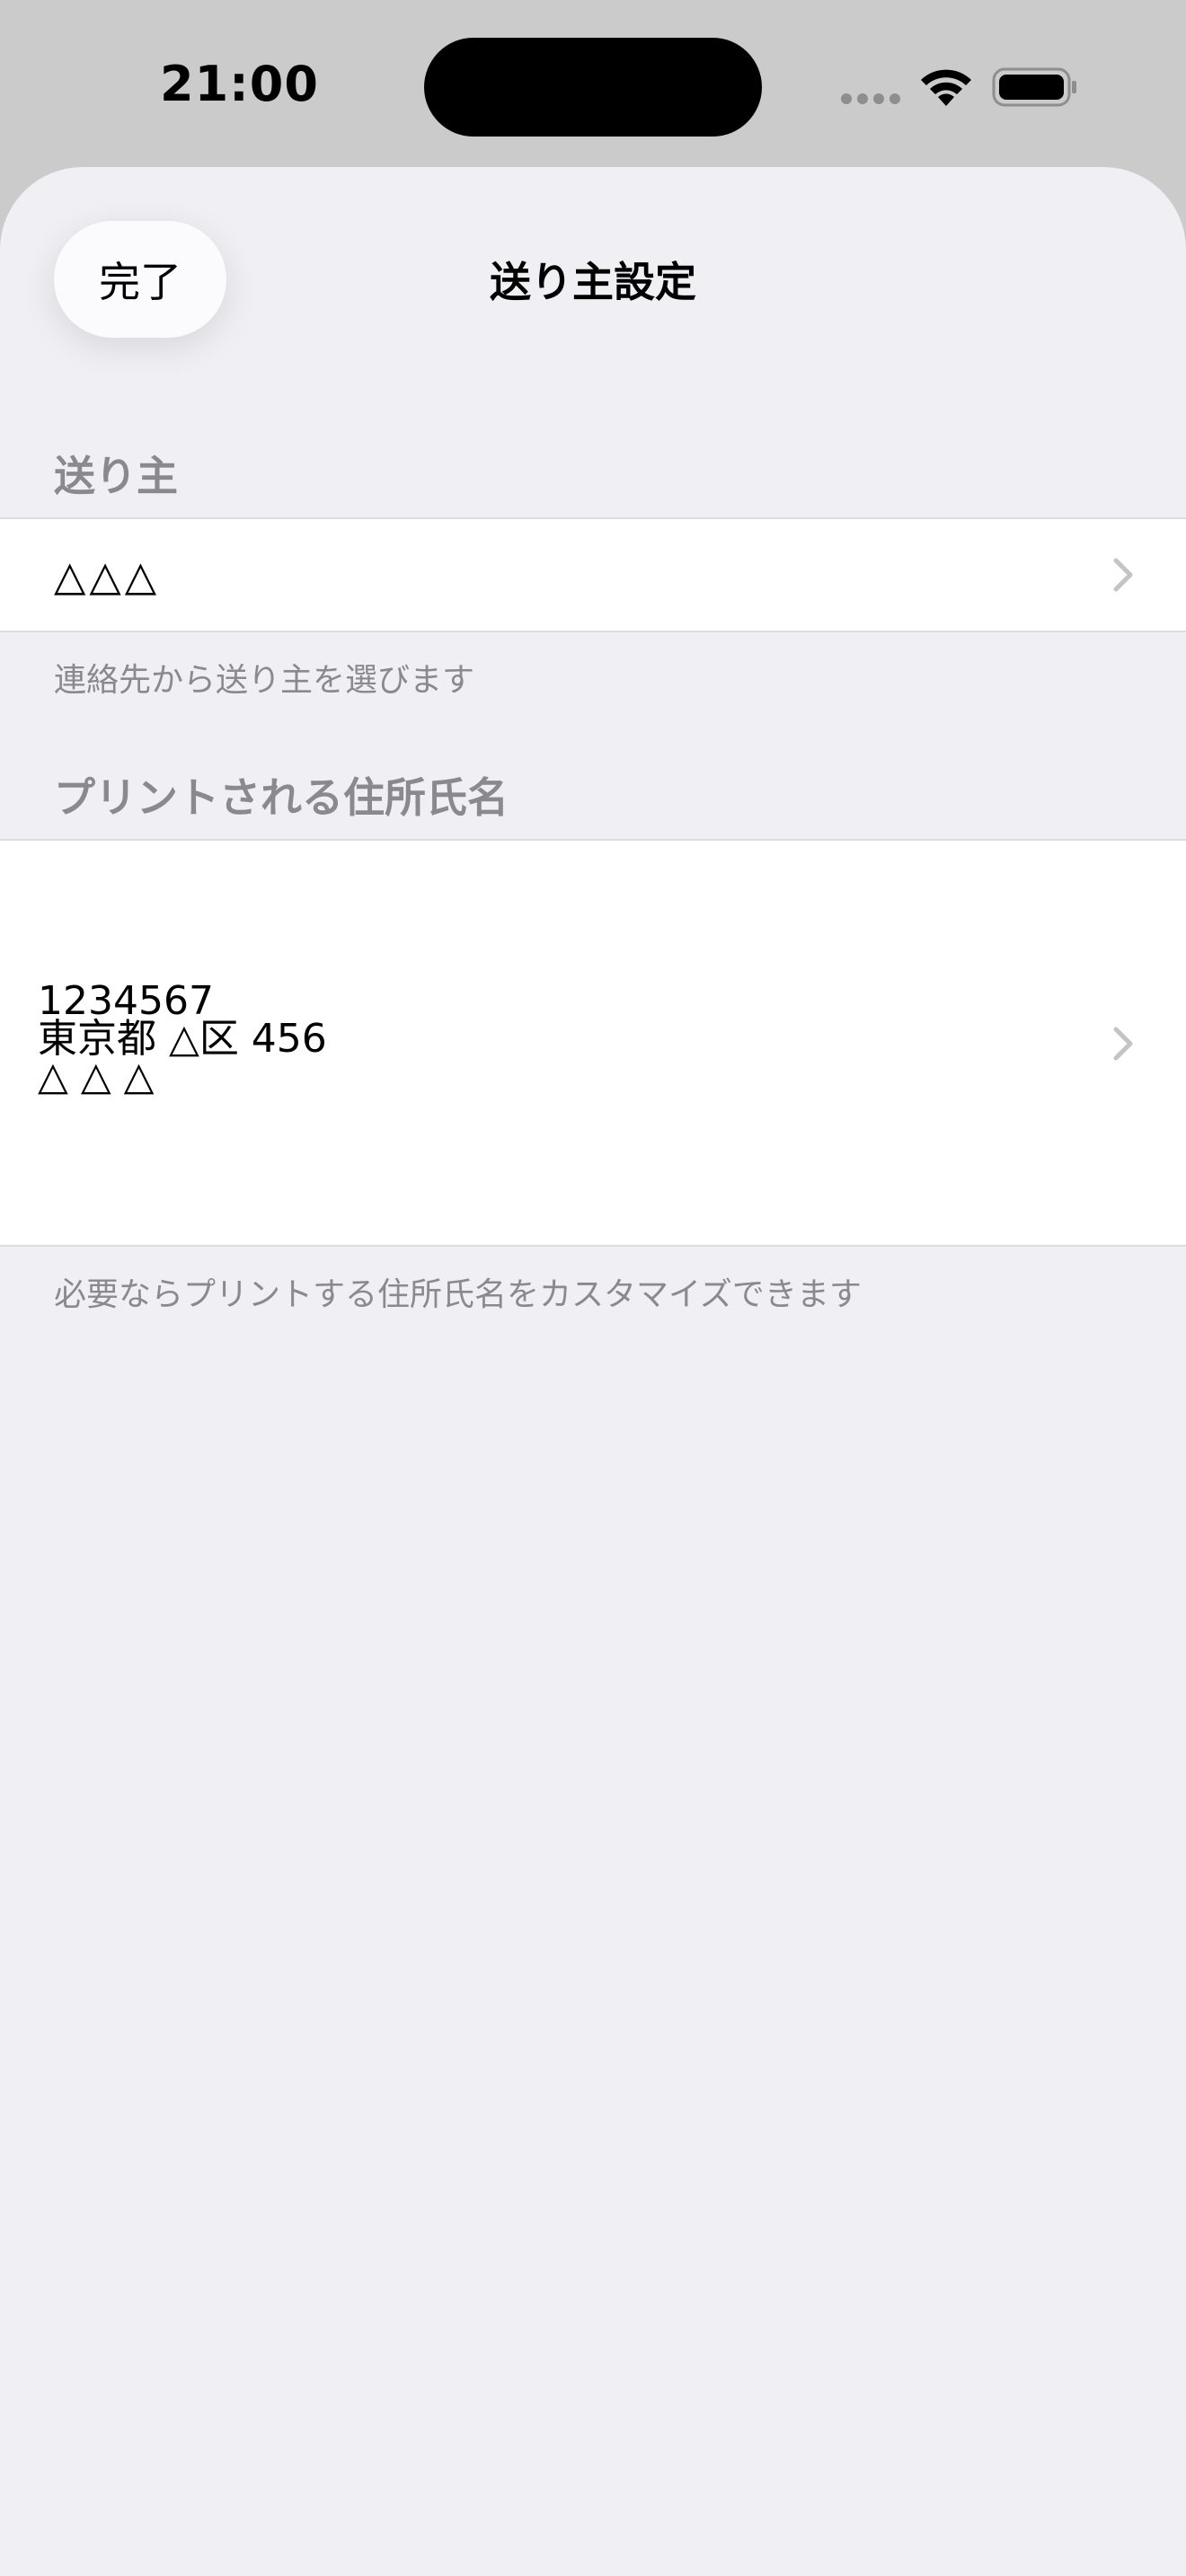 Image resolution: width=1186 pixels, height=2576 pixels. Describe the element at coordinates (593, 87) in the screenshot. I see `dynamic-island` at that location.